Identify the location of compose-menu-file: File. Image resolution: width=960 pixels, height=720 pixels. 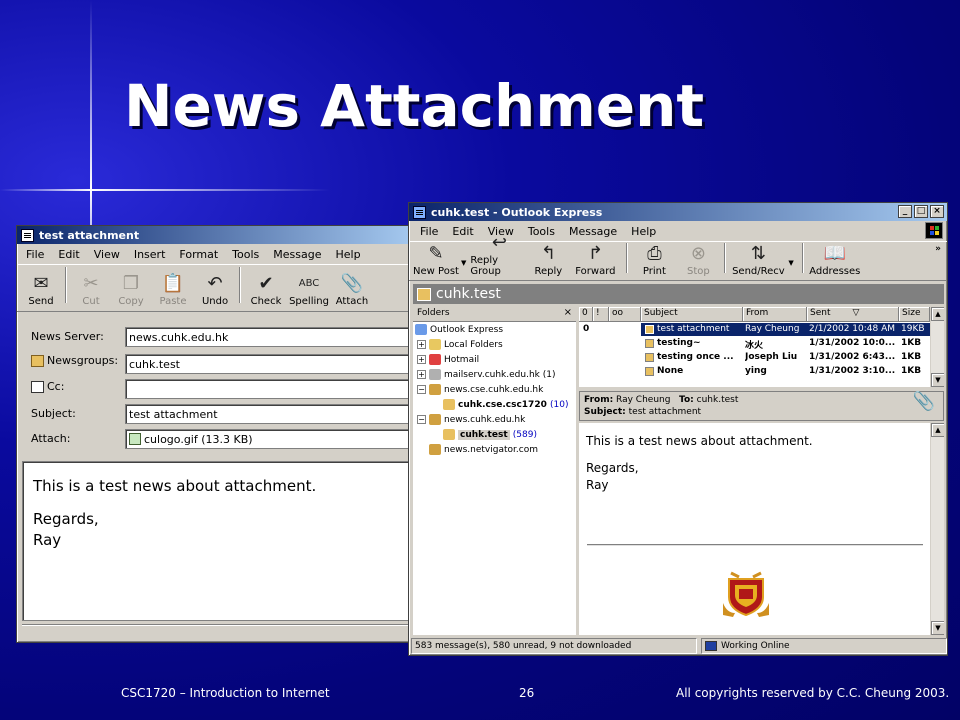
(35, 254).